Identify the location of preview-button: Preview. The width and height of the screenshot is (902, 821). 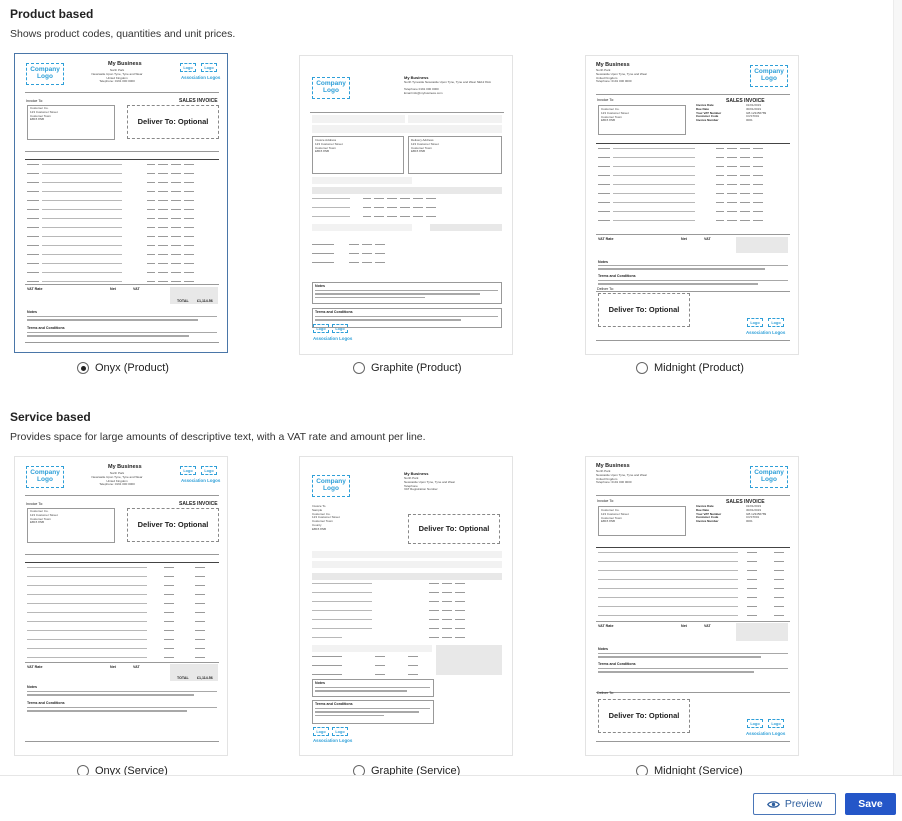
(794, 804).